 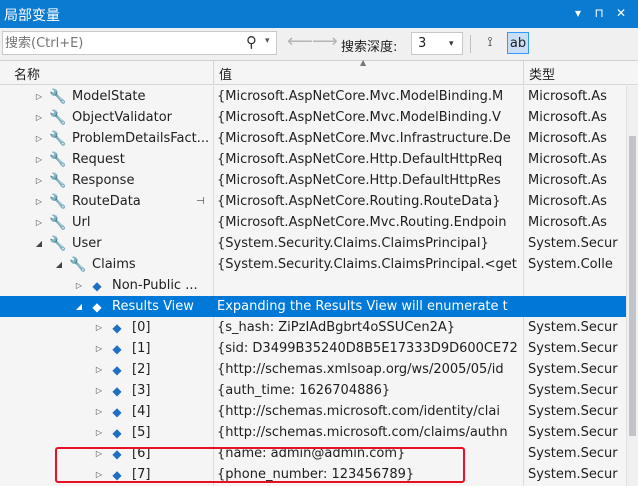 I want to click on vertical-scrollbar, so click(x=632, y=286).